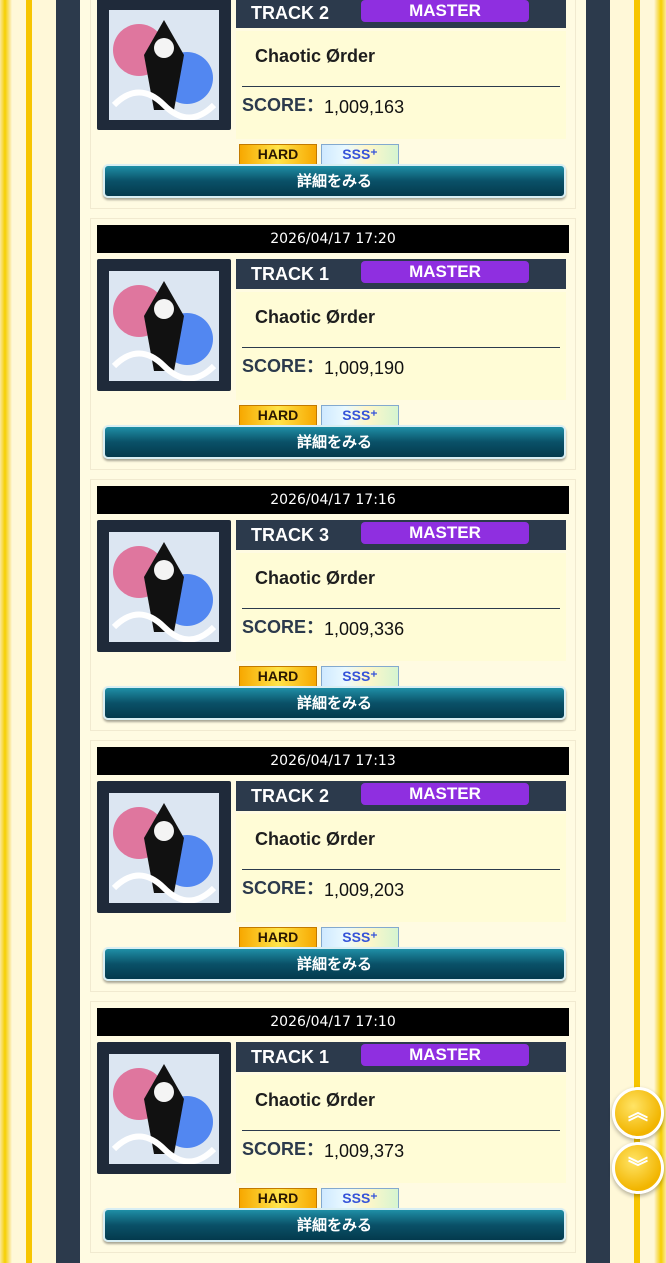  I want to click on song-info: Chaotic Ørder SCORE： 1,009,163, so click(401, 85).